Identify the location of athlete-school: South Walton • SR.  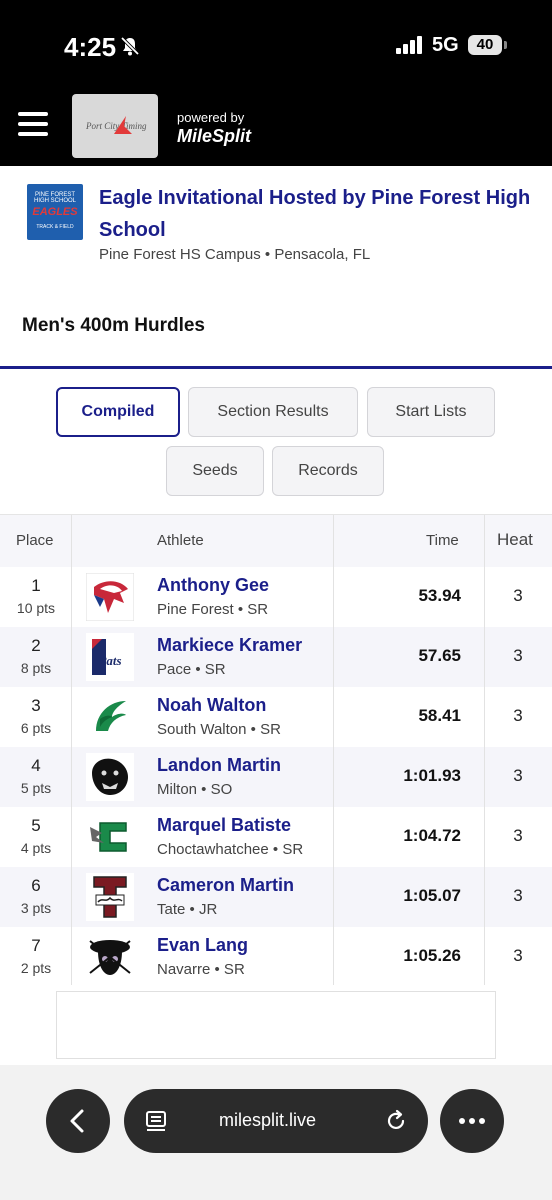
(219, 729).